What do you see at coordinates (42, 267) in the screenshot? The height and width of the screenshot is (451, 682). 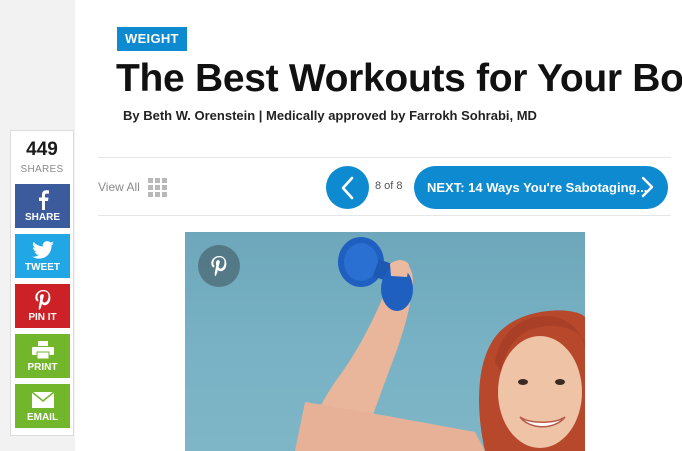 I see `tweet-label: TWEET` at bounding box center [42, 267].